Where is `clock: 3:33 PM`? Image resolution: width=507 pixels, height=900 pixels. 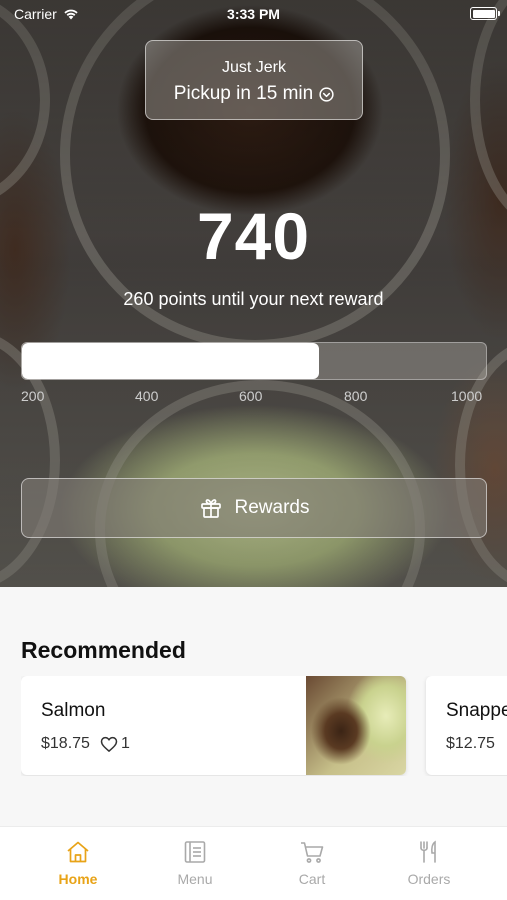
clock: 3:33 PM is located at coordinates (253, 14).